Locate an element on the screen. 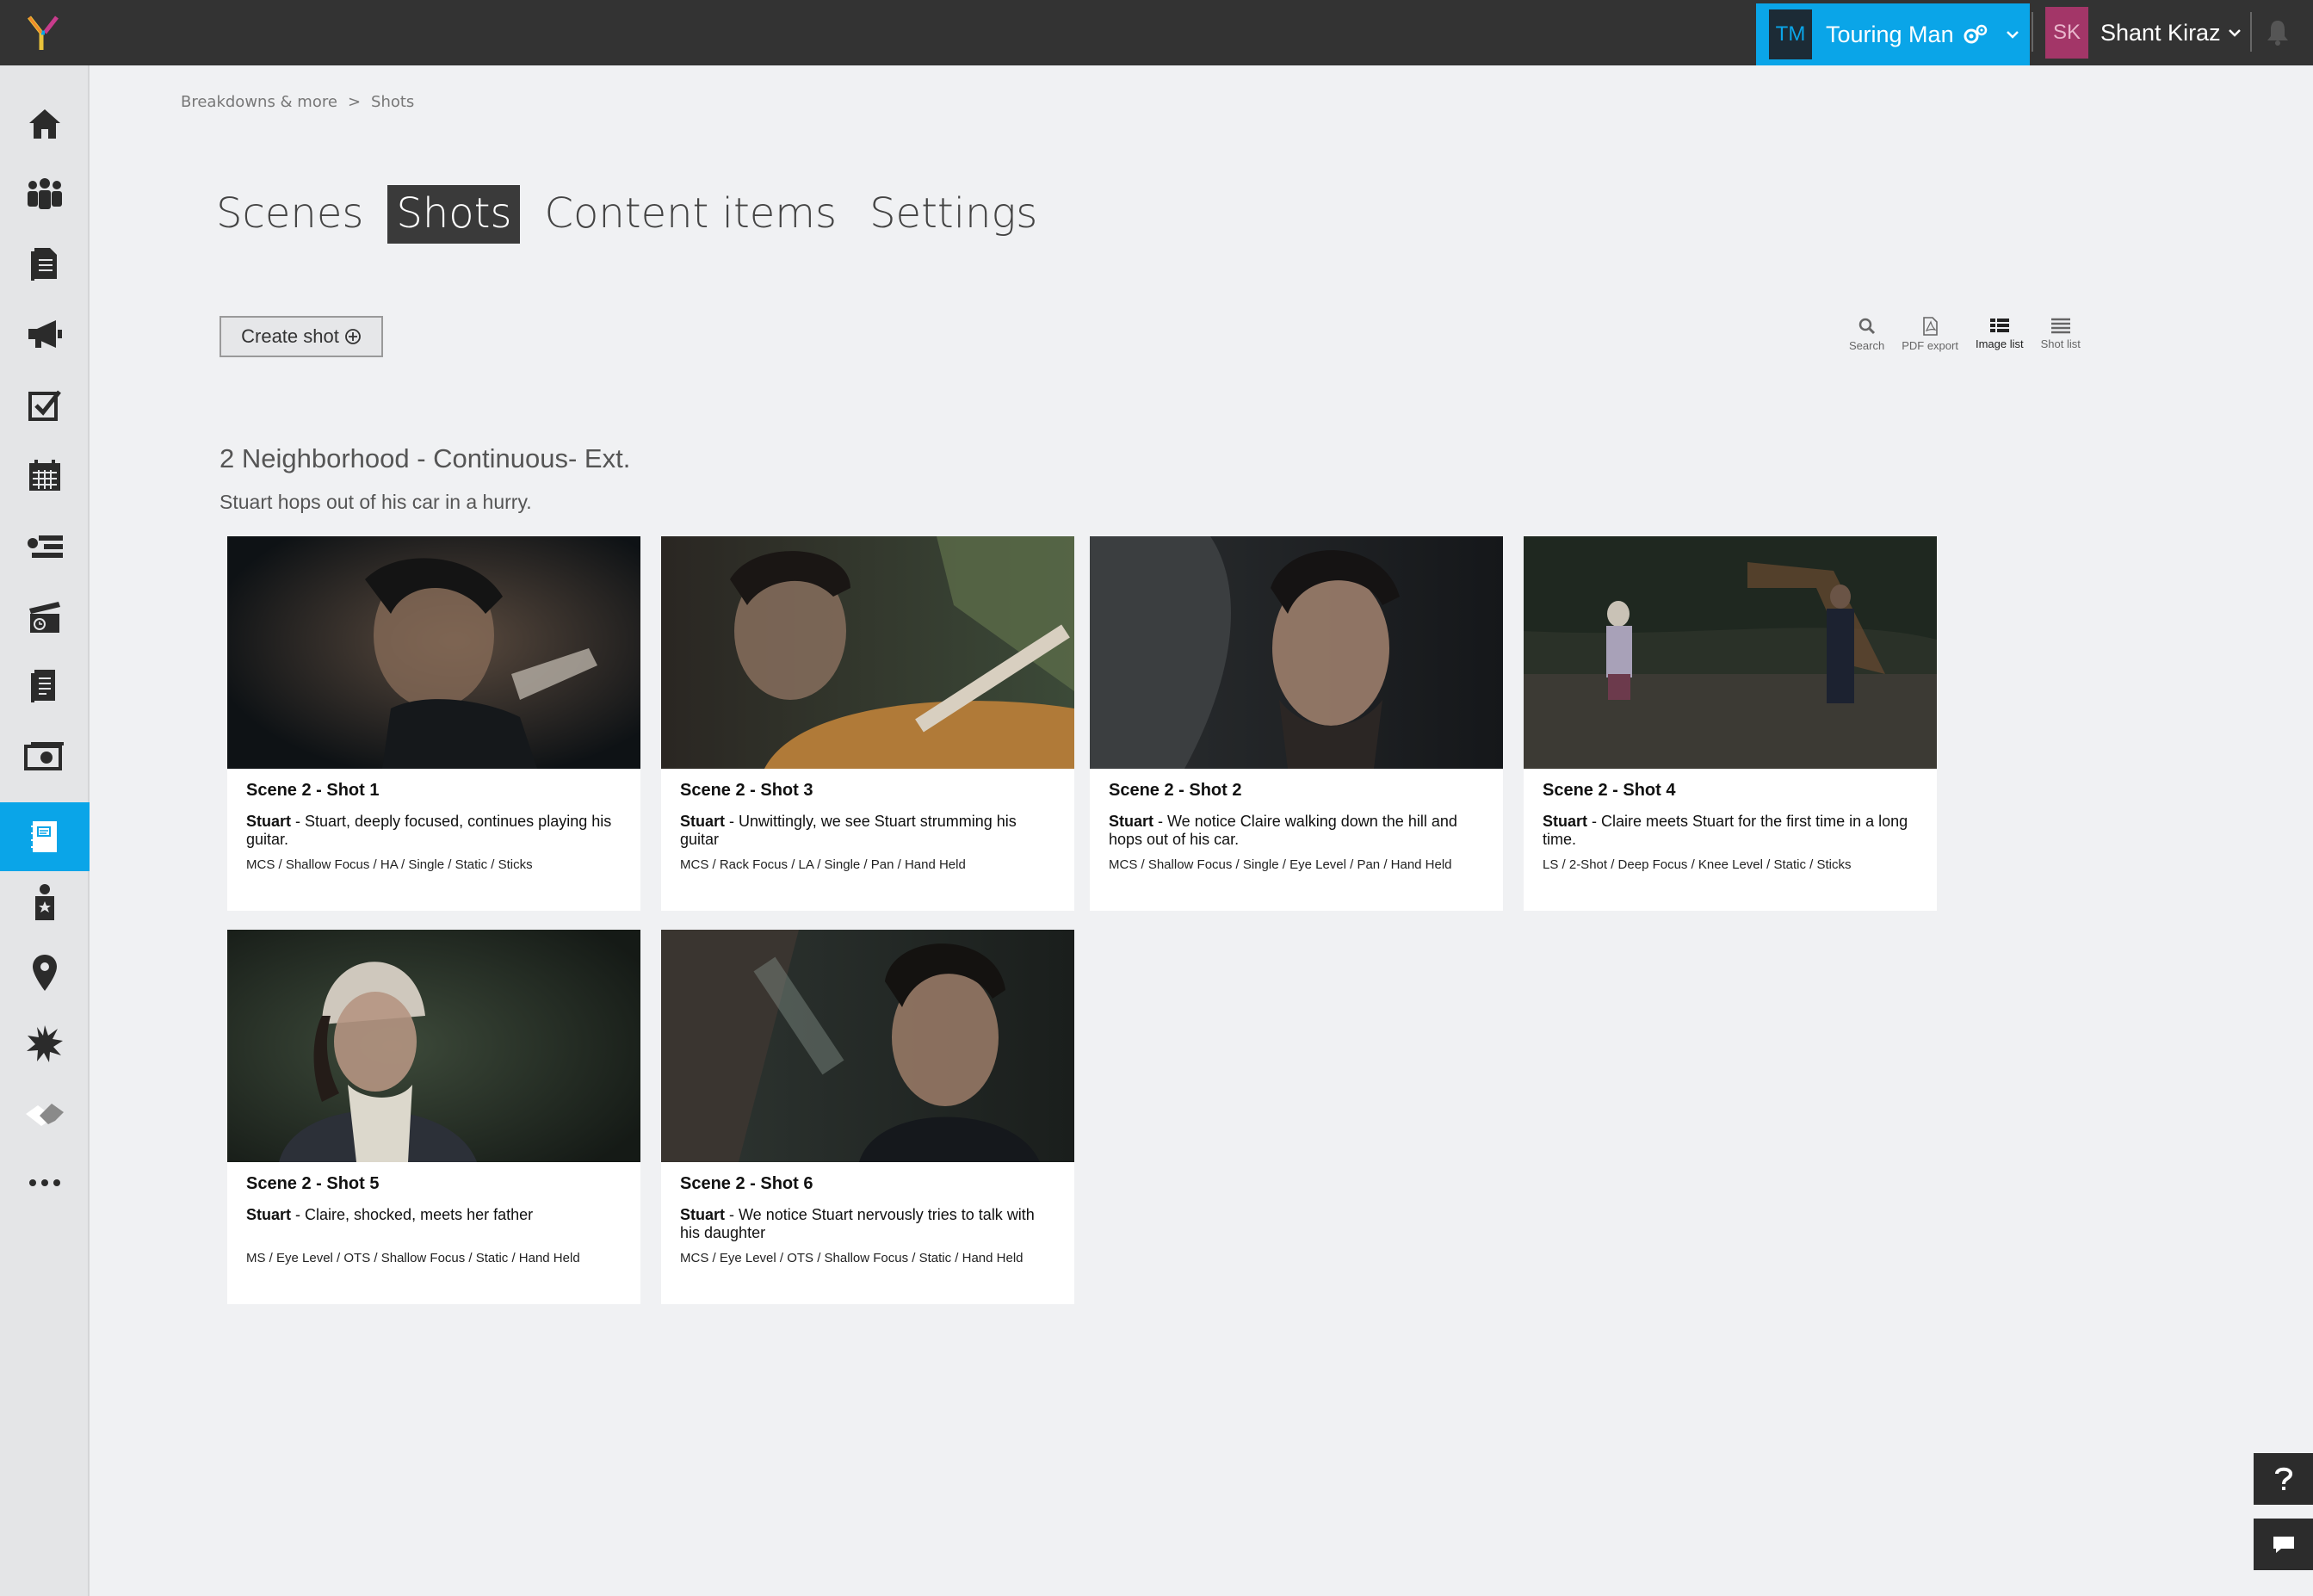 Image resolution: width=2313 pixels, height=1596 pixels. shot-list-icon is located at coordinates (2060, 326).